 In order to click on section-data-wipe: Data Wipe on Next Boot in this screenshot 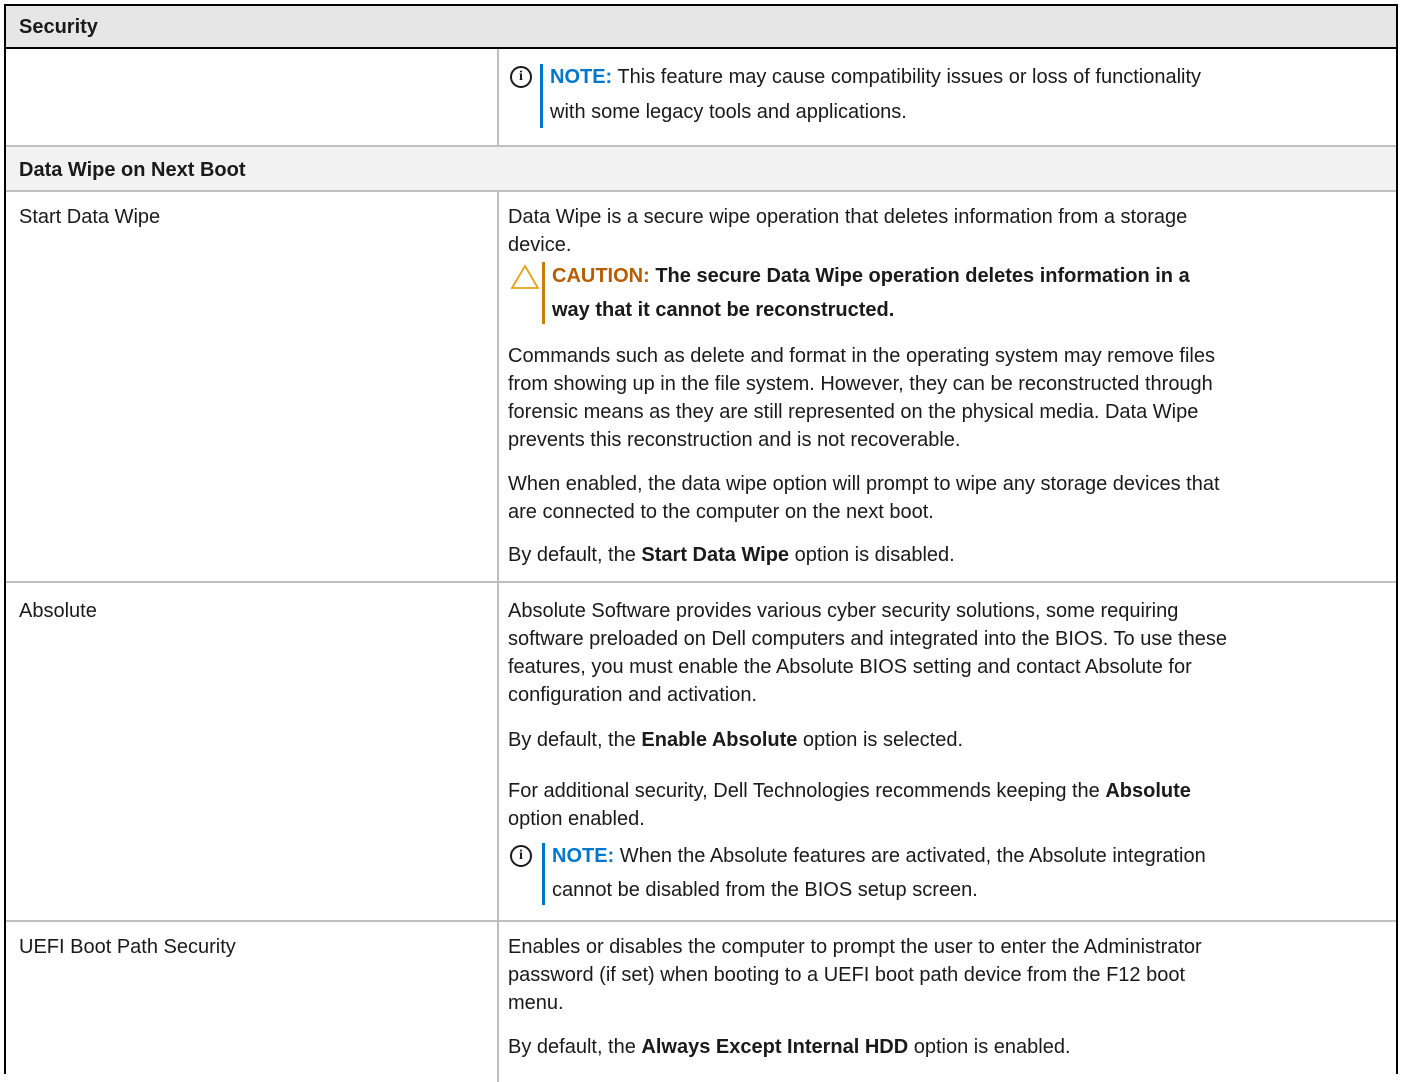, I will do `click(701, 168)`.